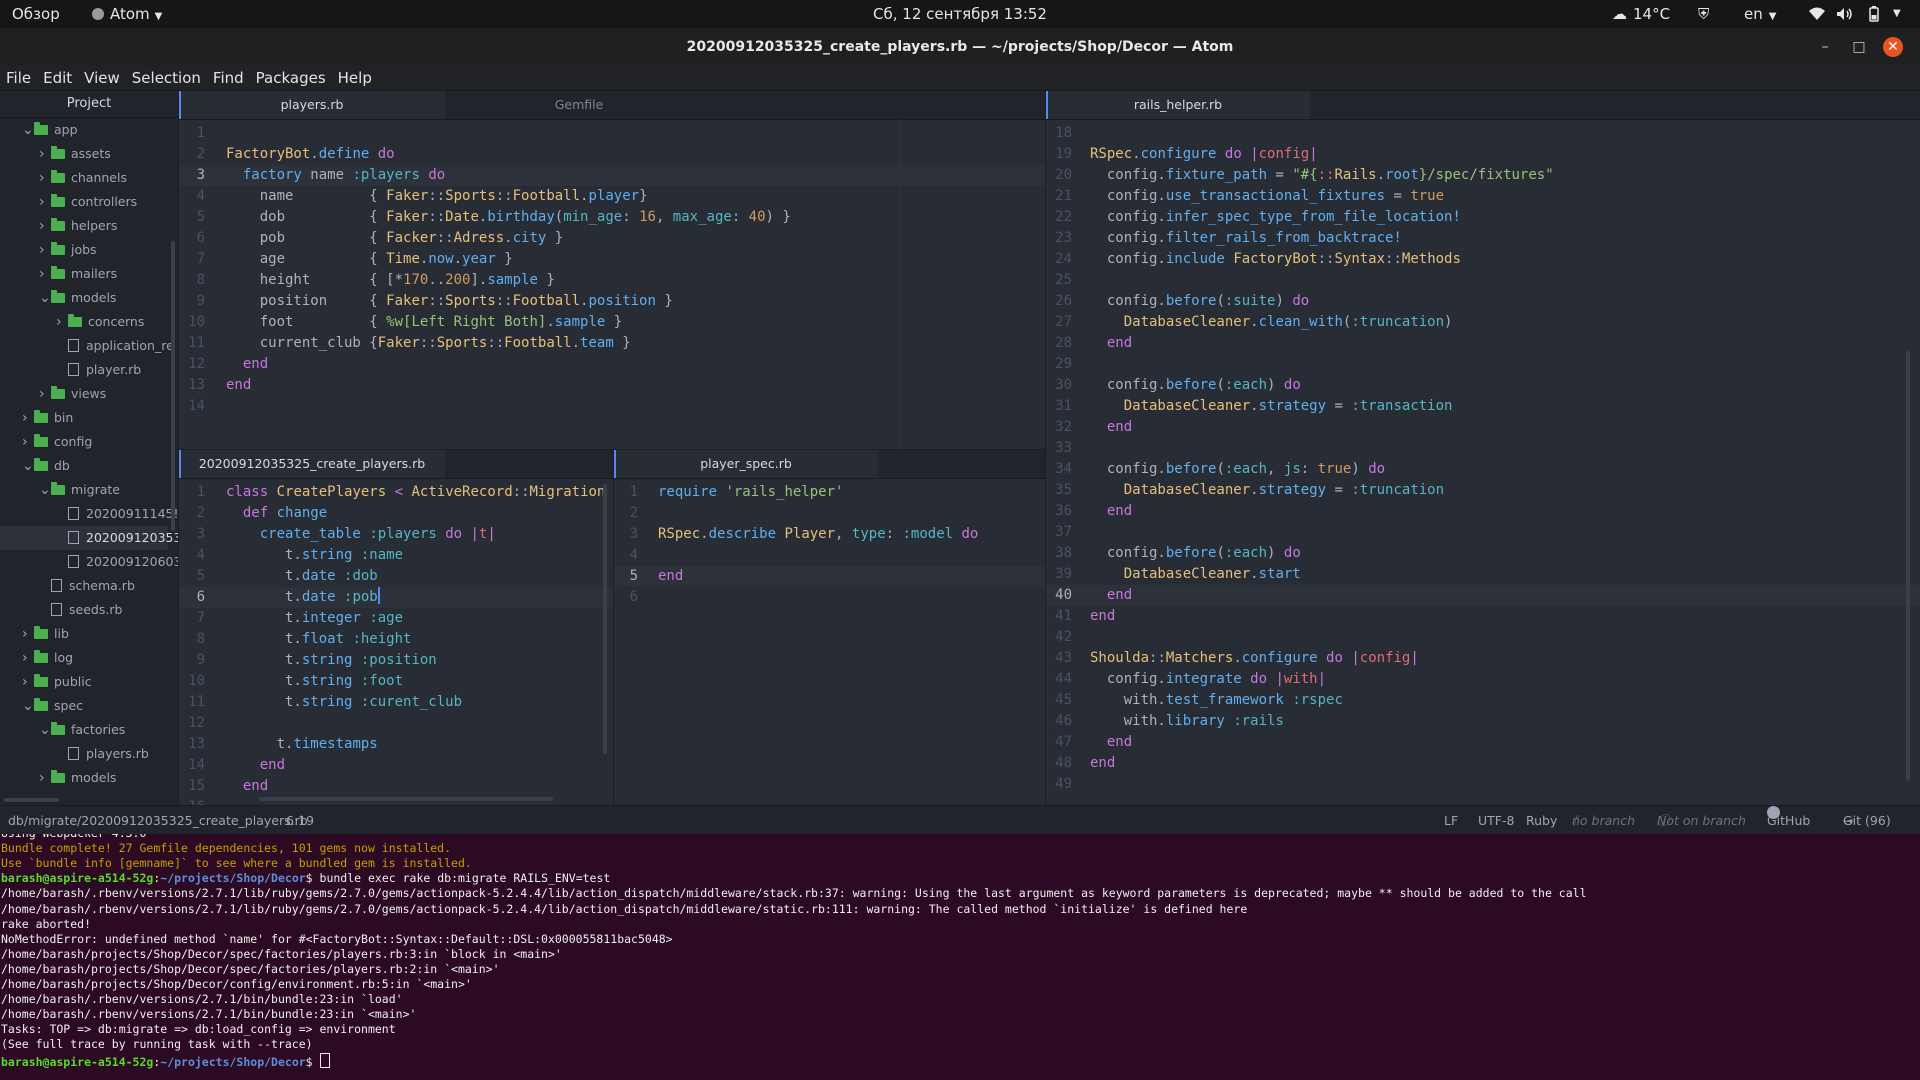  Describe the element at coordinates (1483, 448) in the screenshot. I see `code-line: 33` at that location.